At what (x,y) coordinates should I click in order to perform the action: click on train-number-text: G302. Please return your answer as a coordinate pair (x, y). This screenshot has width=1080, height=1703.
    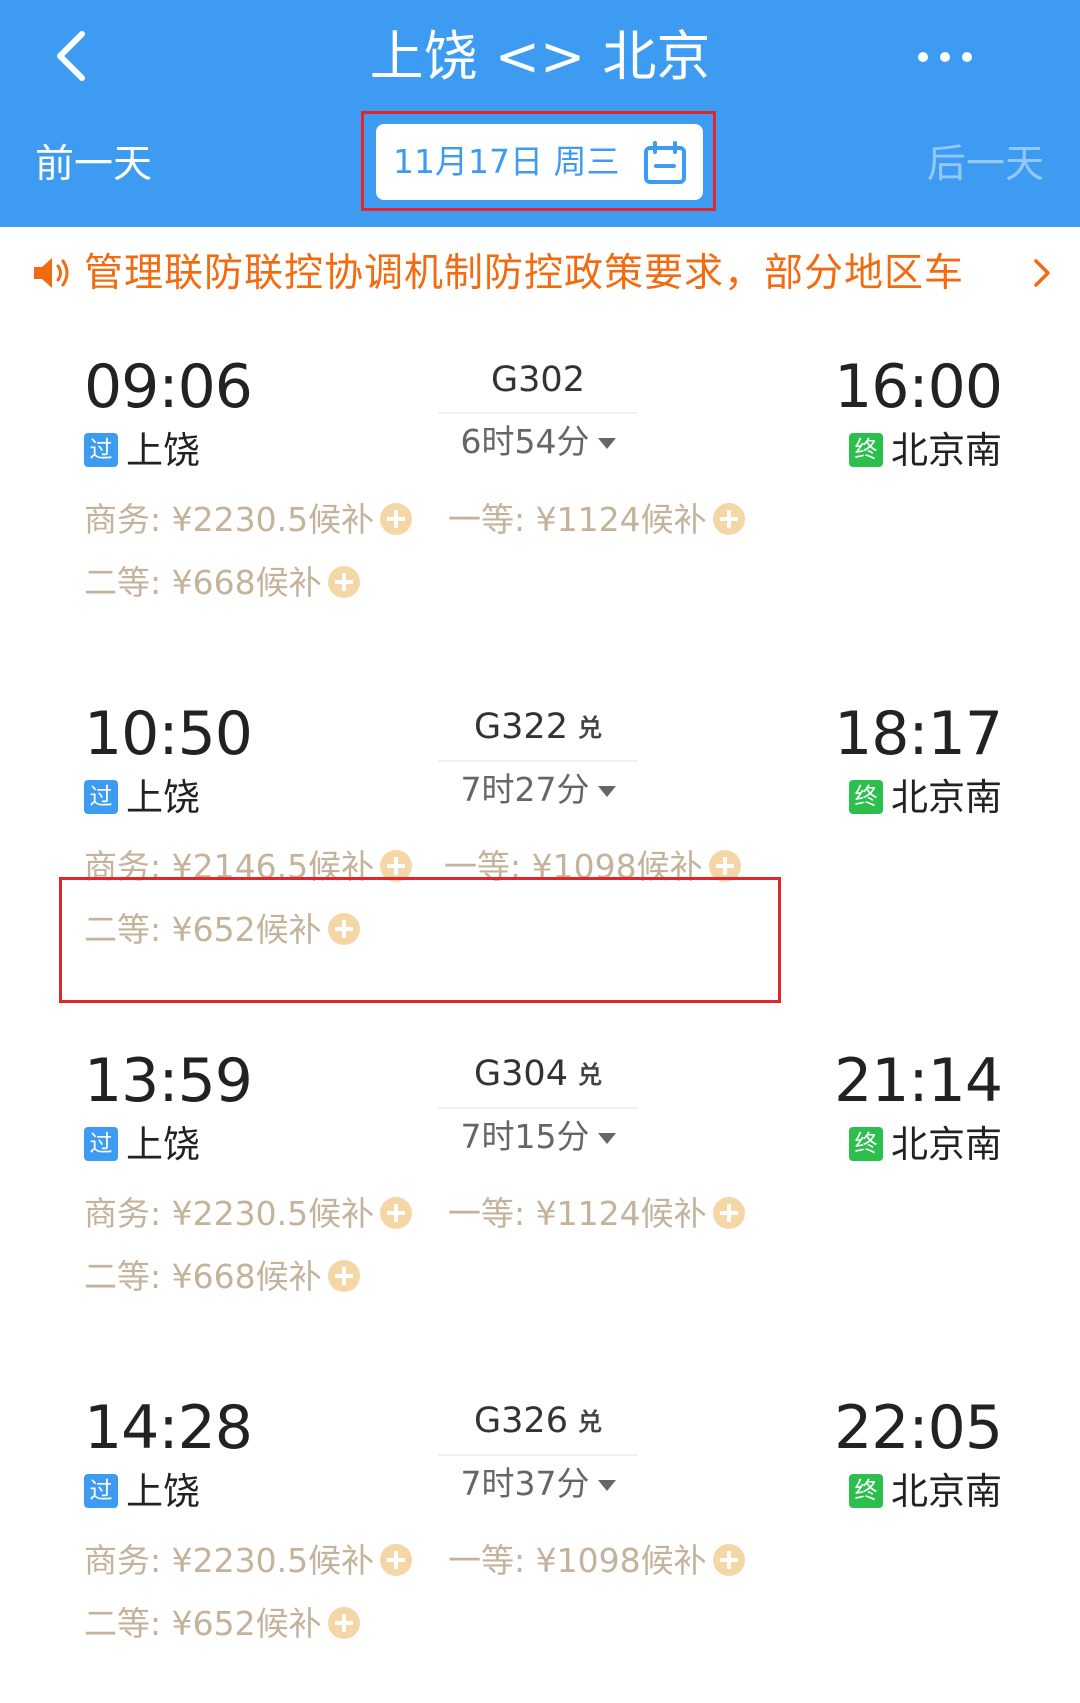
    Looking at the image, I should click on (538, 380).